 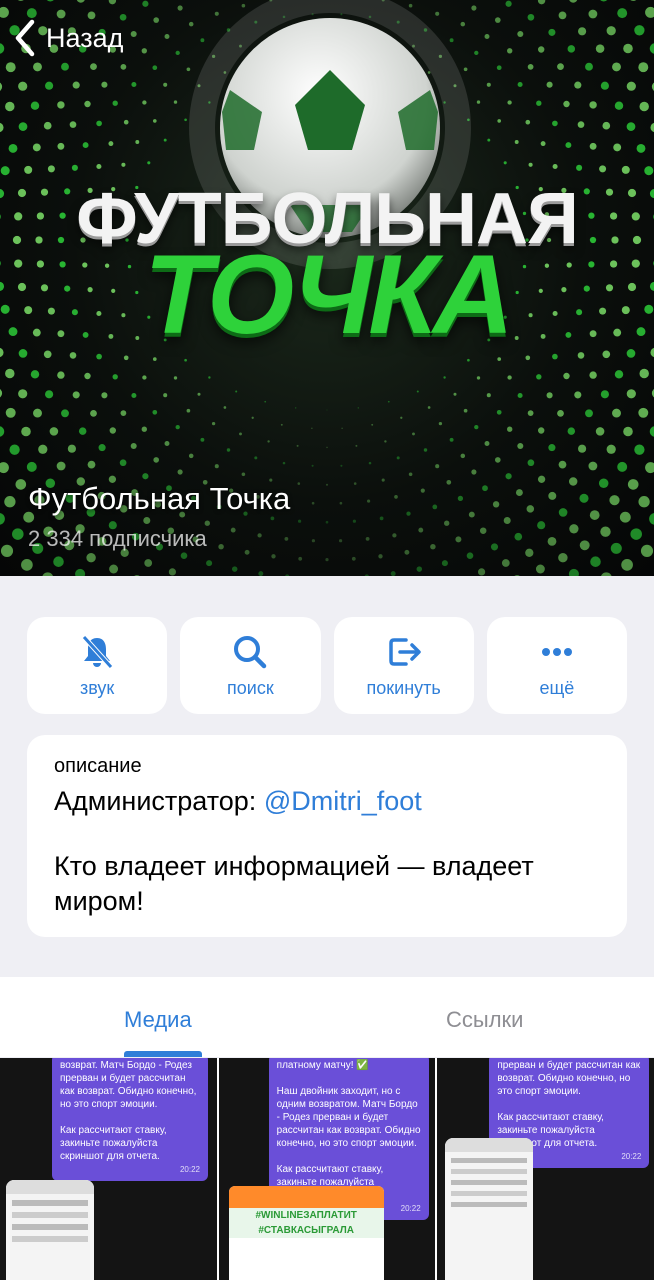 What do you see at coordinates (98, 766) in the screenshot?
I see `description-caption: описание` at bounding box center [98, 766].